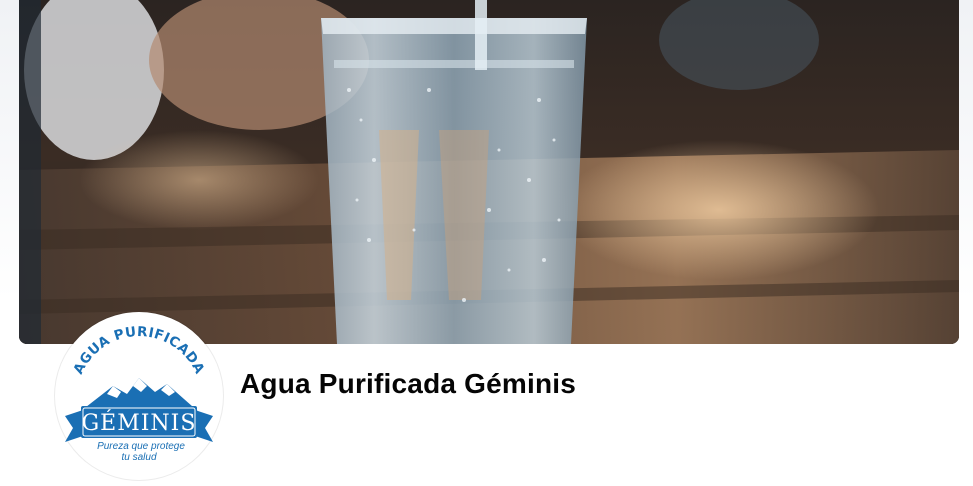 This screenshot has height=486, width=973. I want to click on page-title: Agua Purificada Géminis, so click(408, 383).